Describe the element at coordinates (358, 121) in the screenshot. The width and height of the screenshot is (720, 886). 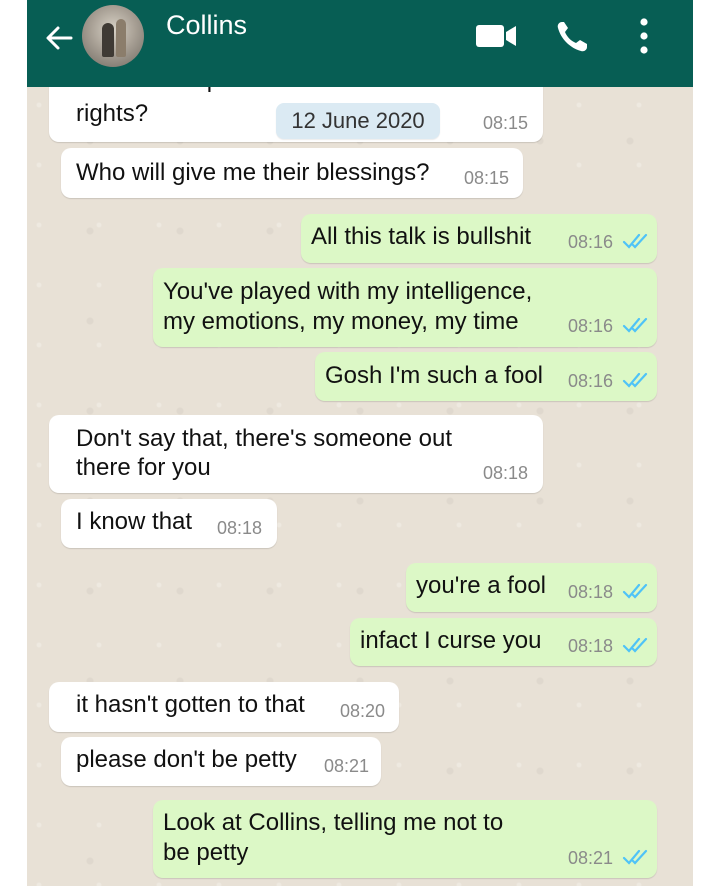
I see `date-separator: 12 June 2020` at that location.